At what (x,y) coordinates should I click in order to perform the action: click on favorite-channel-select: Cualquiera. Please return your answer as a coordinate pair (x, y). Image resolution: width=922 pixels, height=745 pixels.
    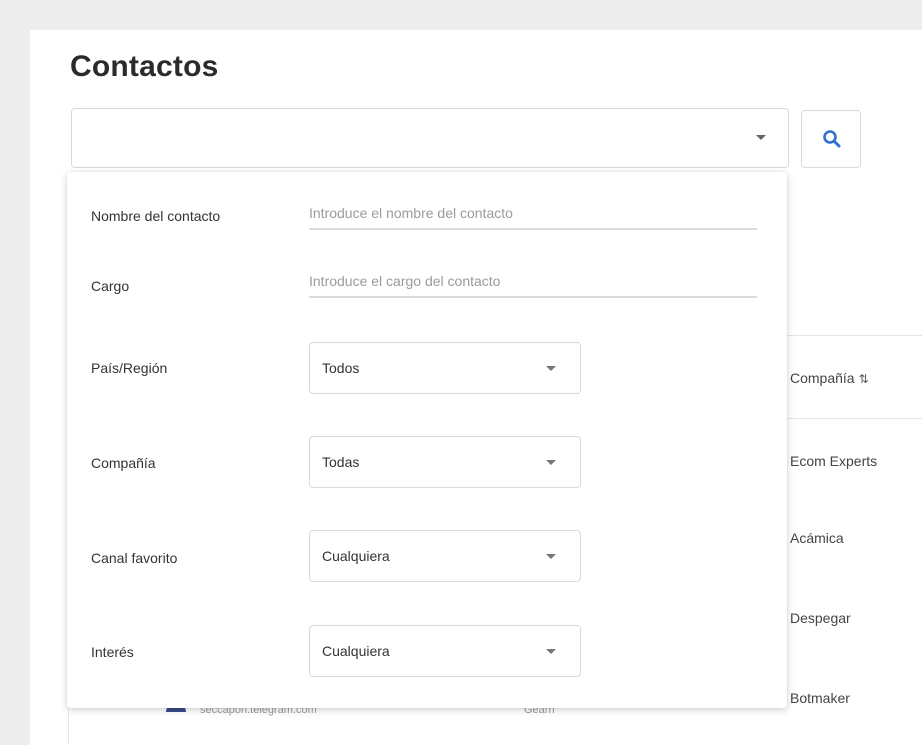
    Looking at the image, I should click on (445, 556).